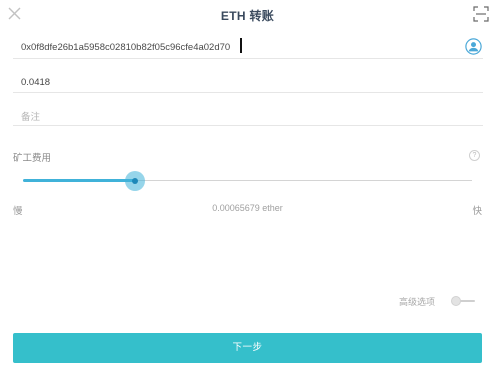  What do you see at coordinates (247, 348) in the screenshot?
I see `next-button: 下一步` at bounding box center [247, 348].